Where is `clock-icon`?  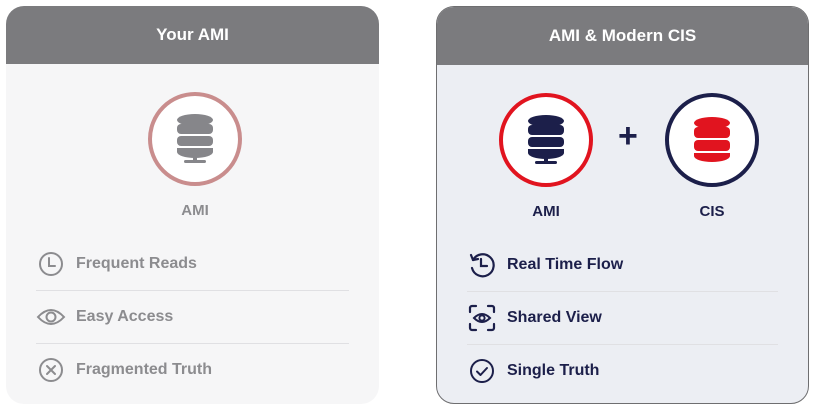 clock-icon is located at coordinates (51, 264).